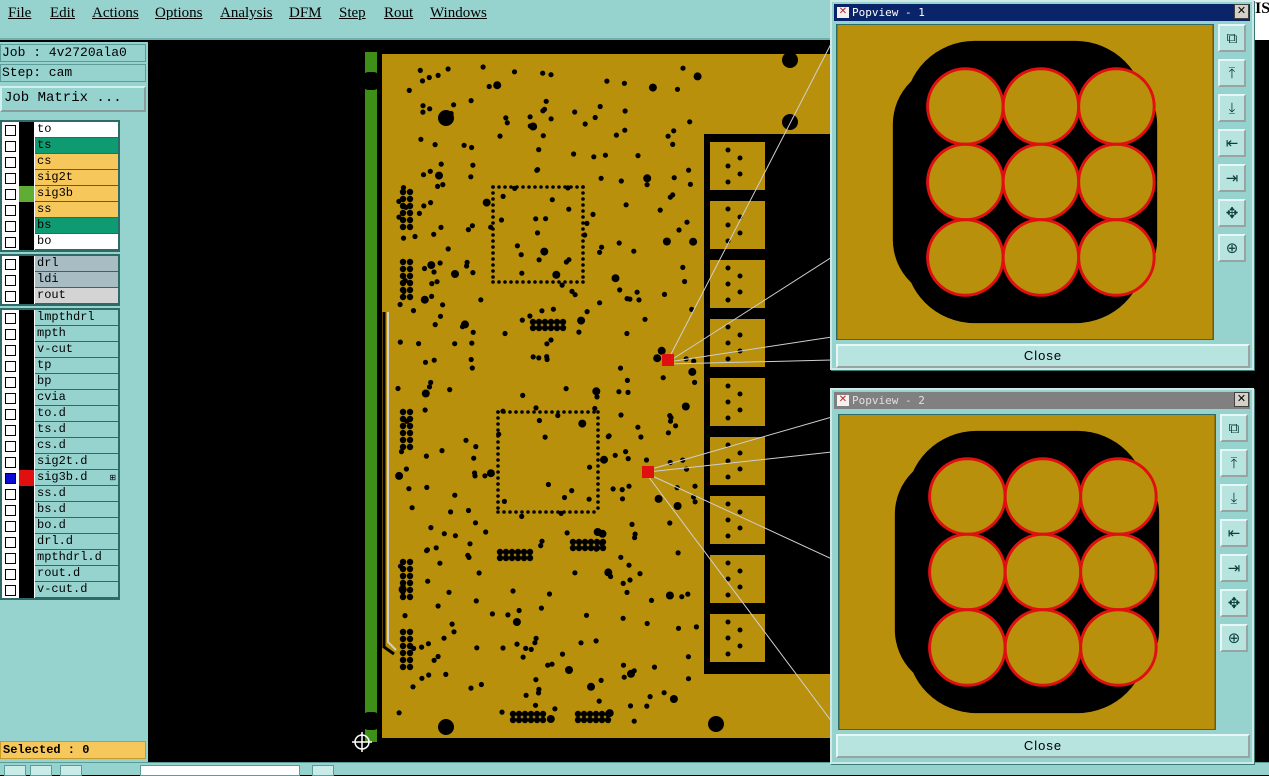  I want to click on layer-row-ss: ss, so click(60, 210).